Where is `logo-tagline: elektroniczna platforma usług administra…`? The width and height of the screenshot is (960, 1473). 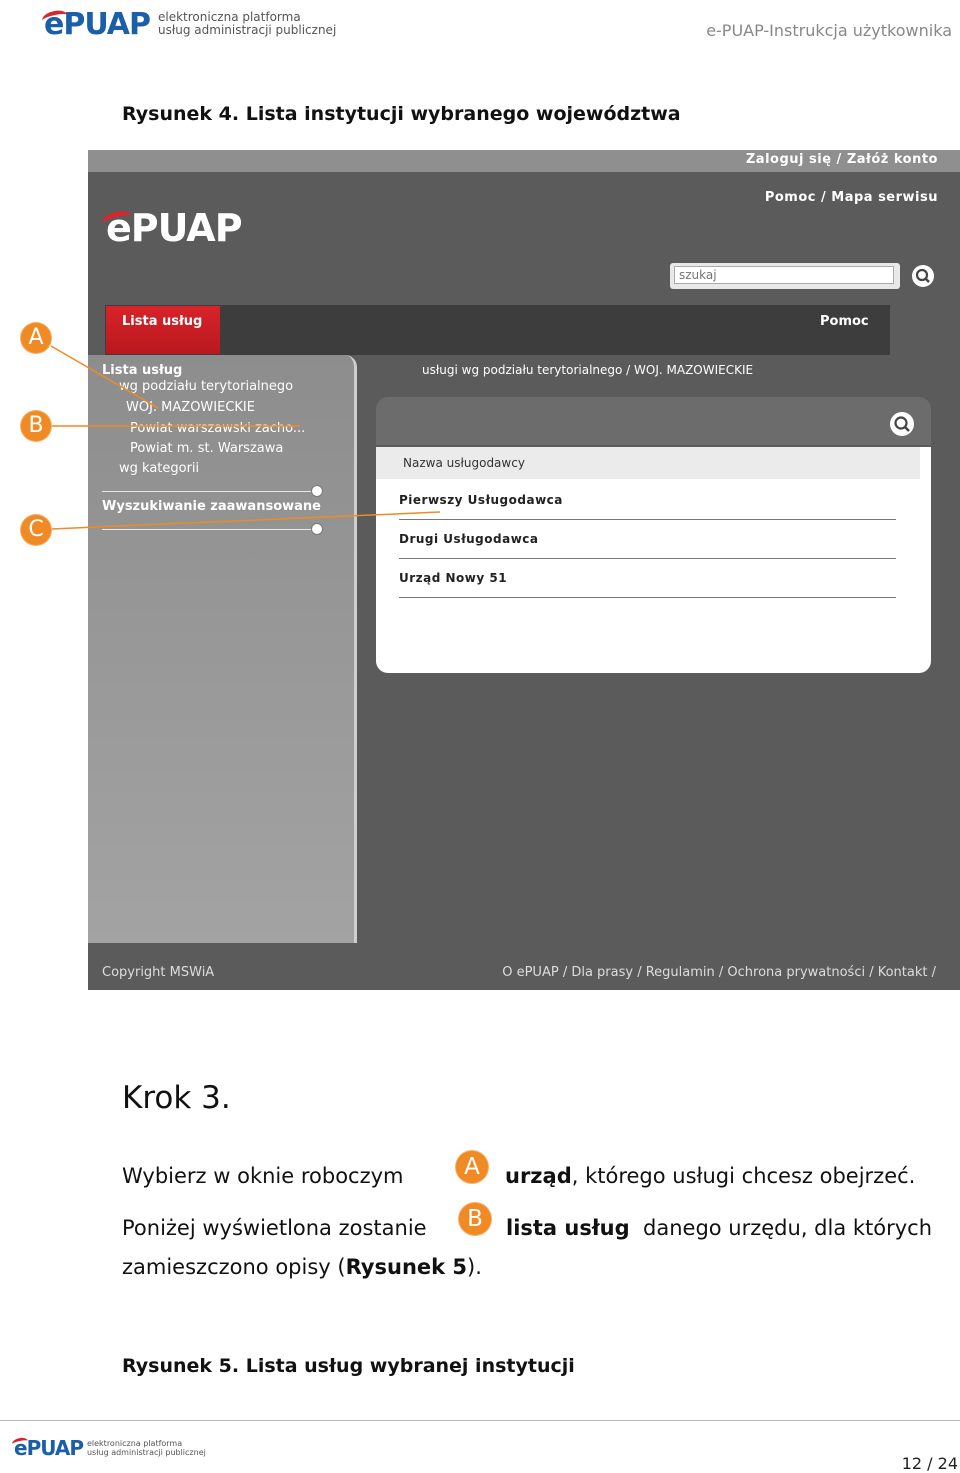
logo-tagline: elektroniczna platforma usług administra… is located at coordinates (247, 23).